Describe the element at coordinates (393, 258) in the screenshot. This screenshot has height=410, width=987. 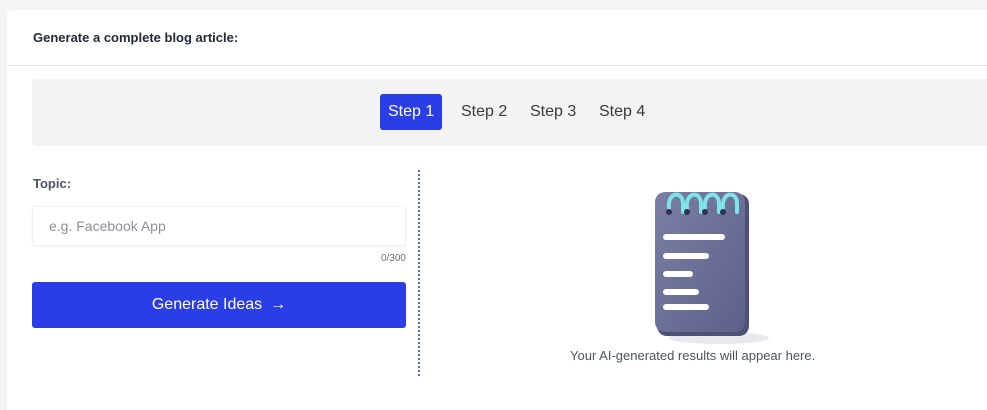
I see `char-counter: 0/300` at that location.